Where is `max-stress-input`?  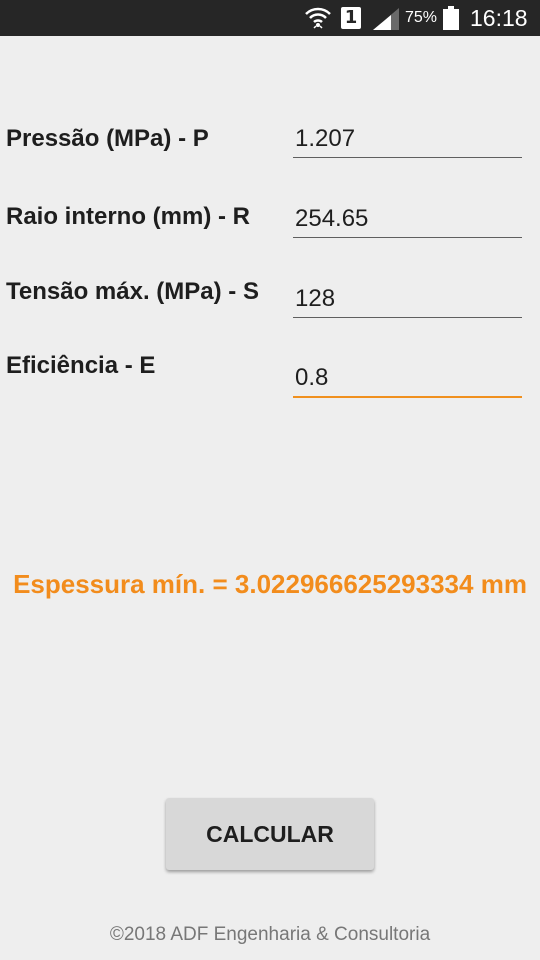
max-stress-input is located at coordinates (407, 299).